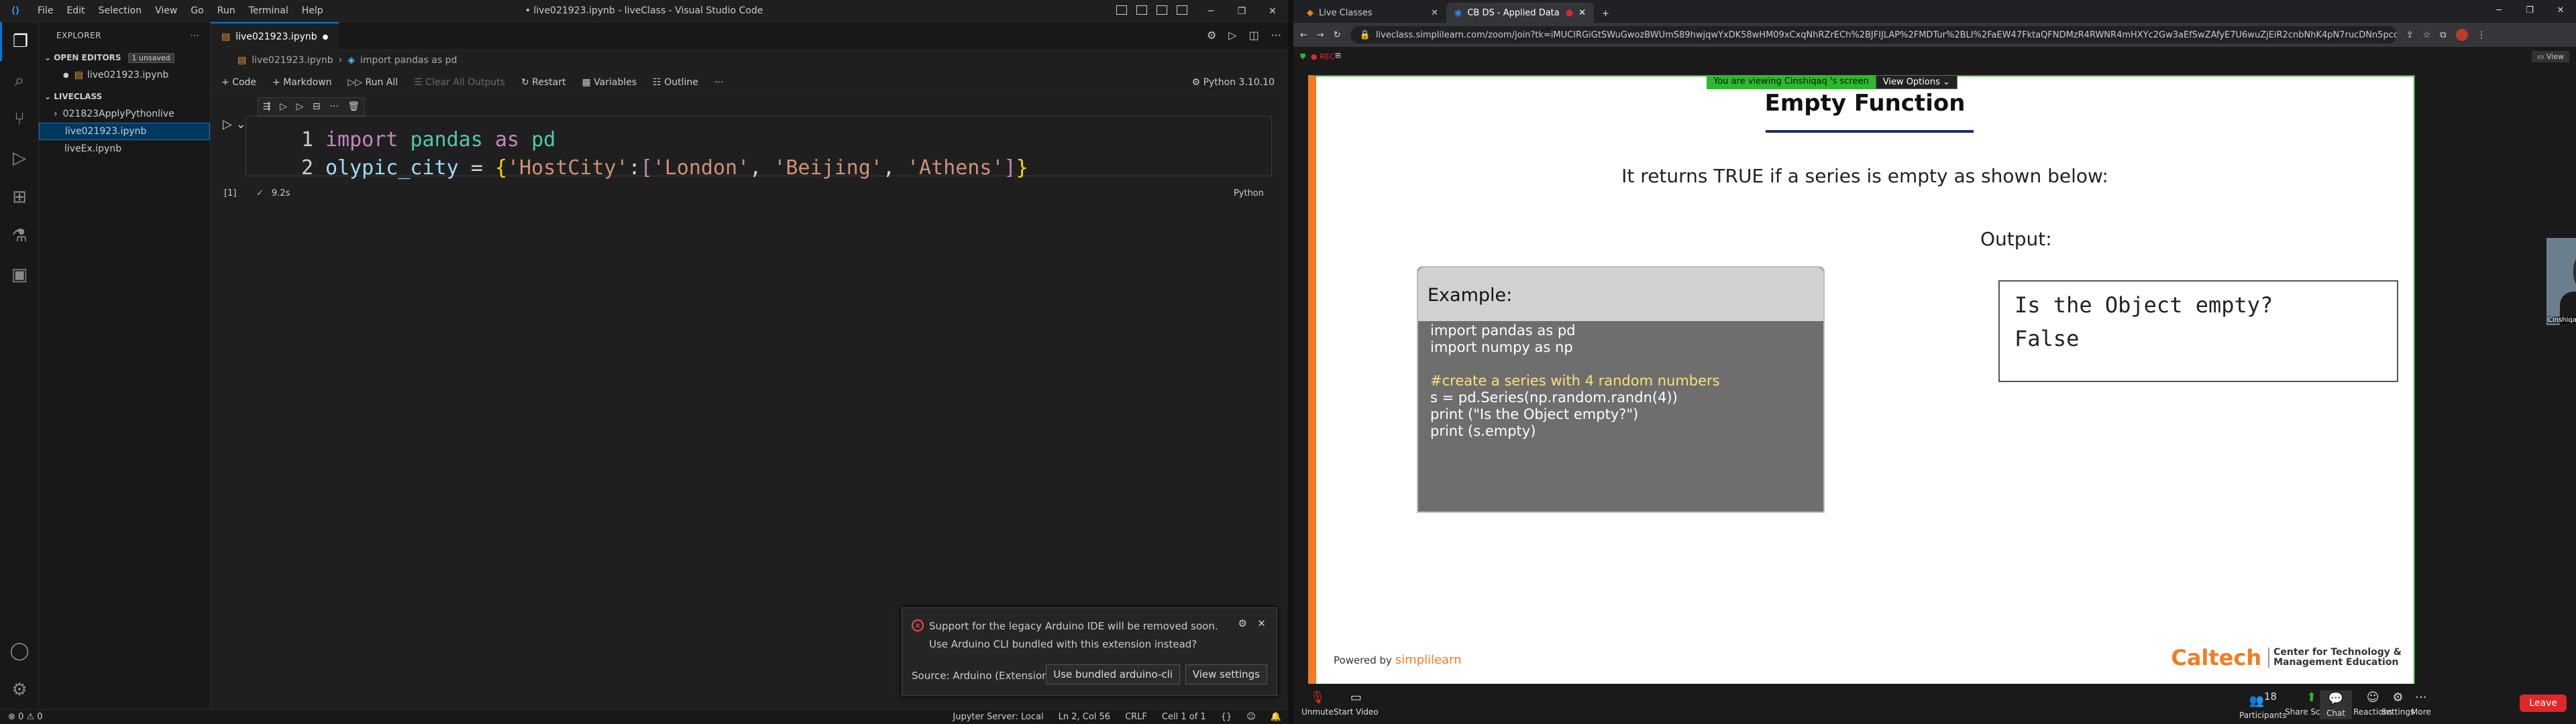 This screenshot has height=724, width=2576. What do you see at coordinates (1226, 674) in the screenshot?
I see `view-settings-button: View settings` at bounding box center [1226, 674].